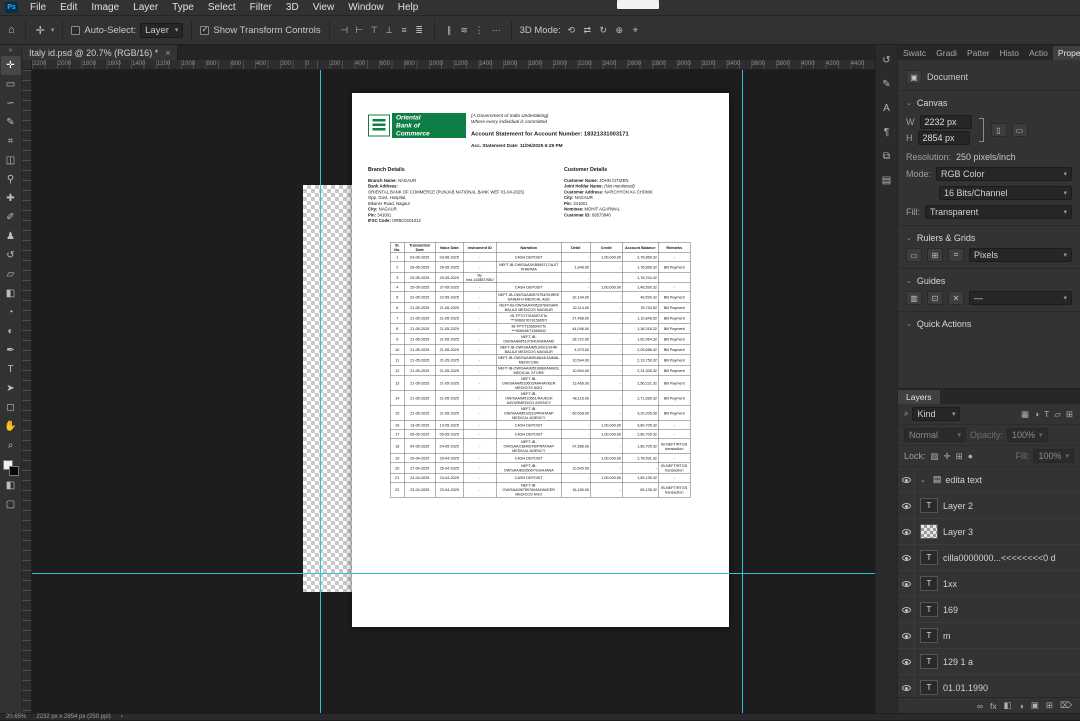 The height and width of the screenshot is (721, 1080). Describe the element at coordinates (635, 30) in the screenshot. I see `3d-scale-icon: ⌖` at that location.